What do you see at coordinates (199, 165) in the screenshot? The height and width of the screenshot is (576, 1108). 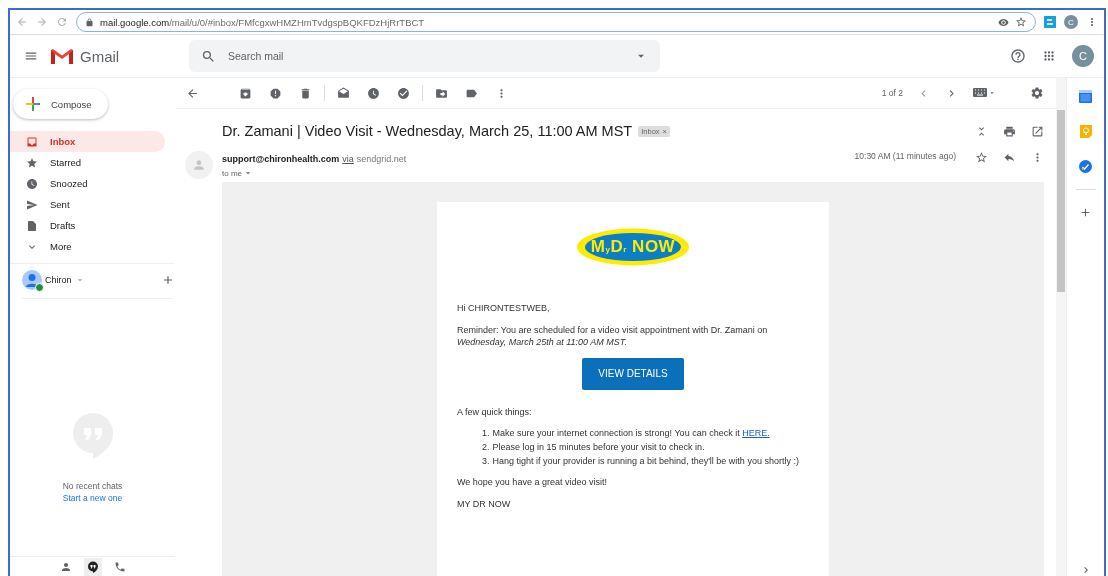 I see `sender-avatar` at bounding box center [199, 165].